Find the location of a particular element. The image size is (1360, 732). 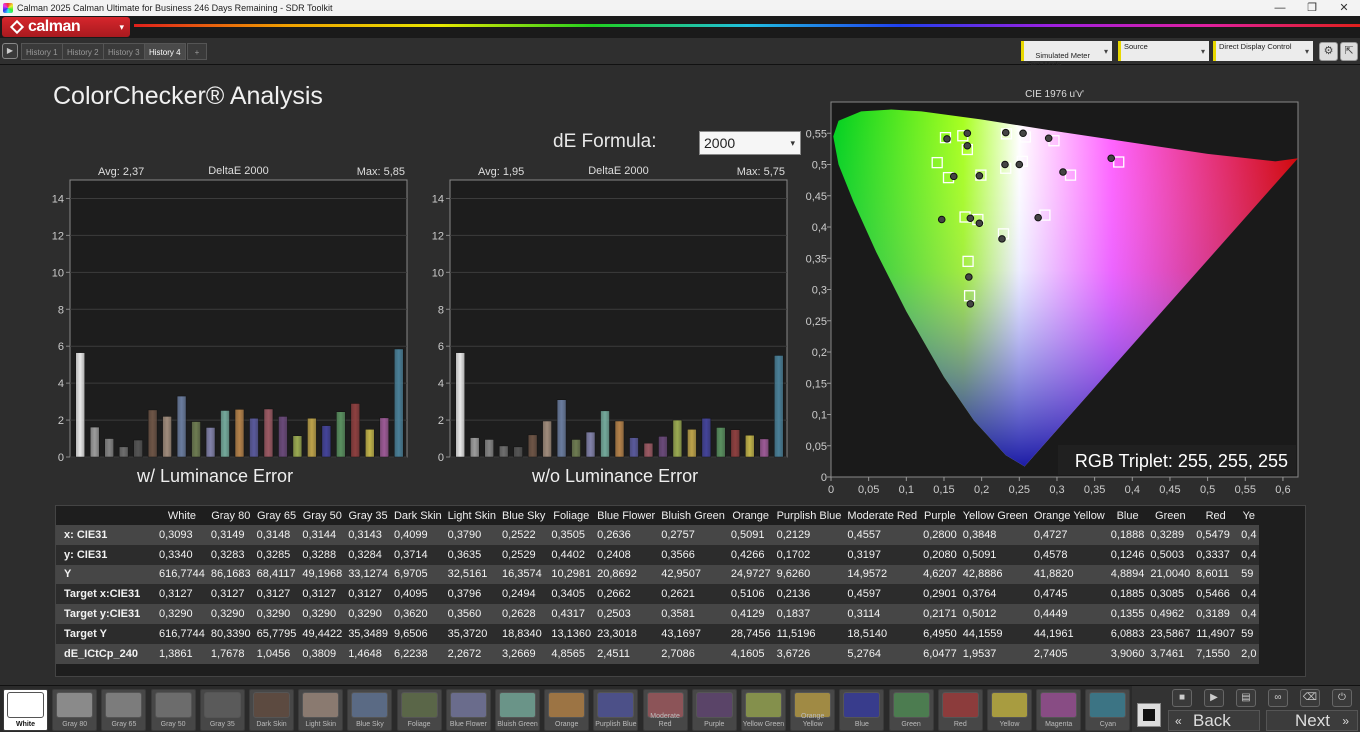

stop-measurement-button is located at coordinates (1149, 715).